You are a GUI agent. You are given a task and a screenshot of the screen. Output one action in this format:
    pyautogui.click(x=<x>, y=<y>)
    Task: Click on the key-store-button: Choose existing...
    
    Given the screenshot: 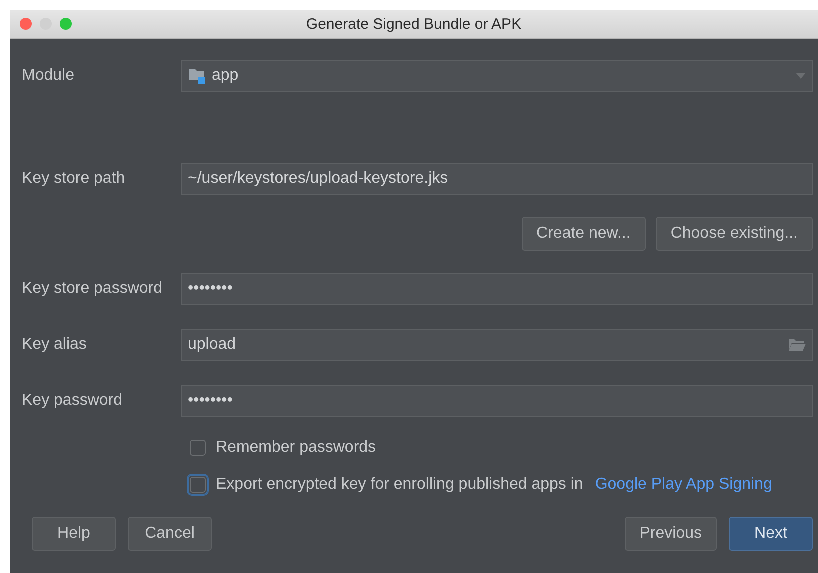 What is the action you would take?
    pyautogui.click(x=734, y=234)
    